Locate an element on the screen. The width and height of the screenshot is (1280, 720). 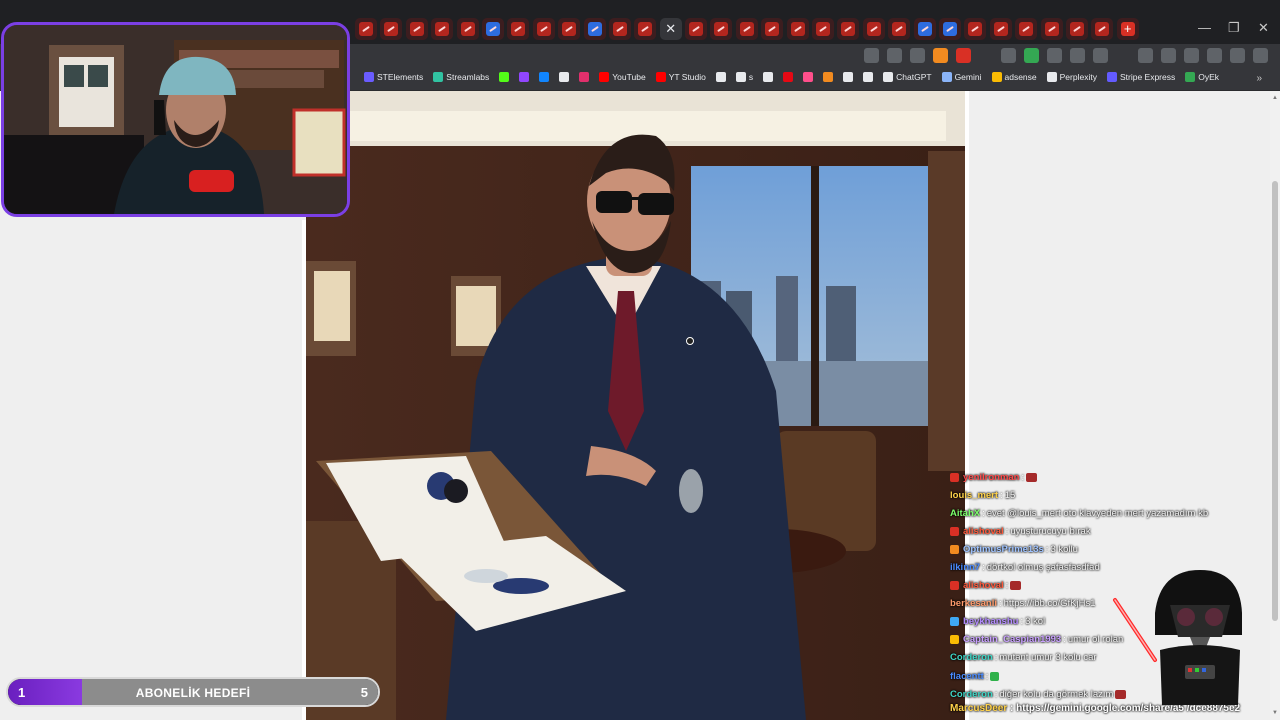
maximize-button: ❐ is located at coordinates (1234, 28).